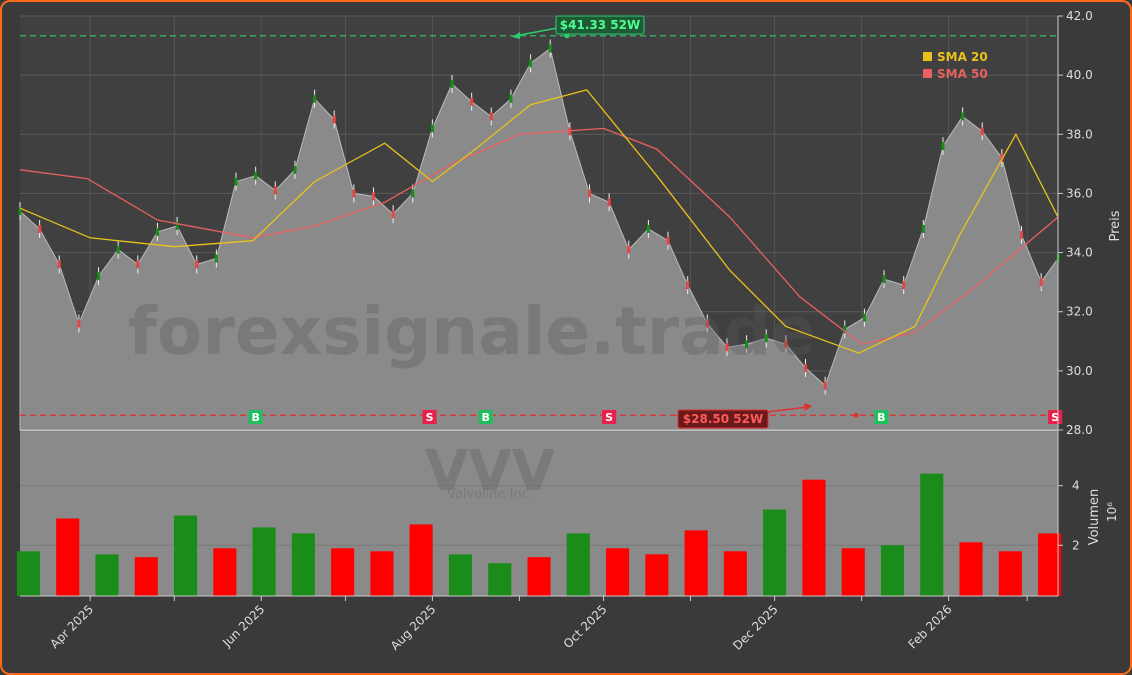 This screenshot has height=675, width=1132. I want to click on price-tick-label: 40.0, so click(1079, 75).